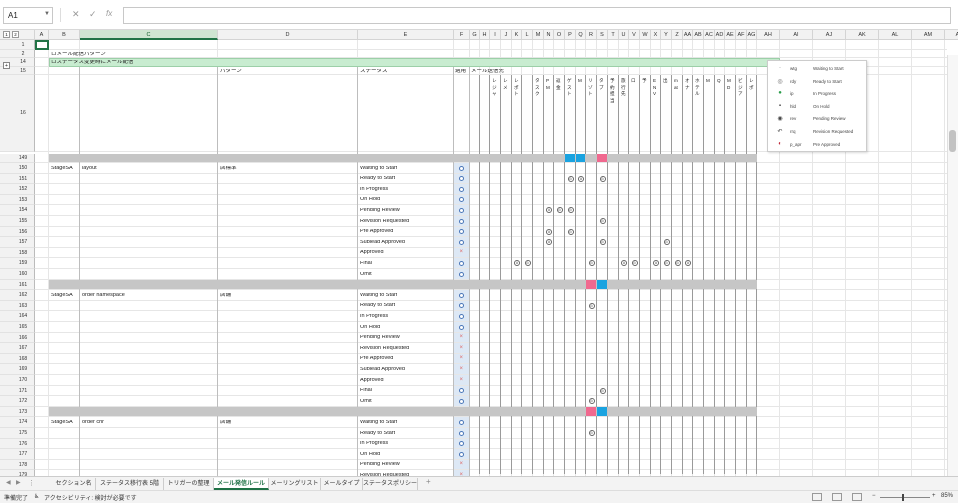  I want to click on column-header-r: R, so click(591, 35).